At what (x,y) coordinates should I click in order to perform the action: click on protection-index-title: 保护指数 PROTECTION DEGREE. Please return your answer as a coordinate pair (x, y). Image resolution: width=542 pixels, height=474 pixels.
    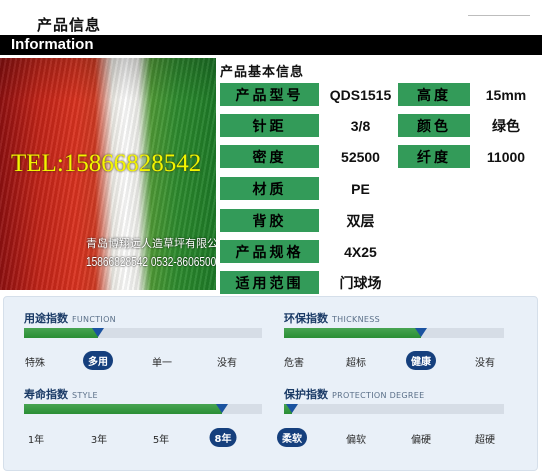
    Looking at the image, I should click on (354, 394).